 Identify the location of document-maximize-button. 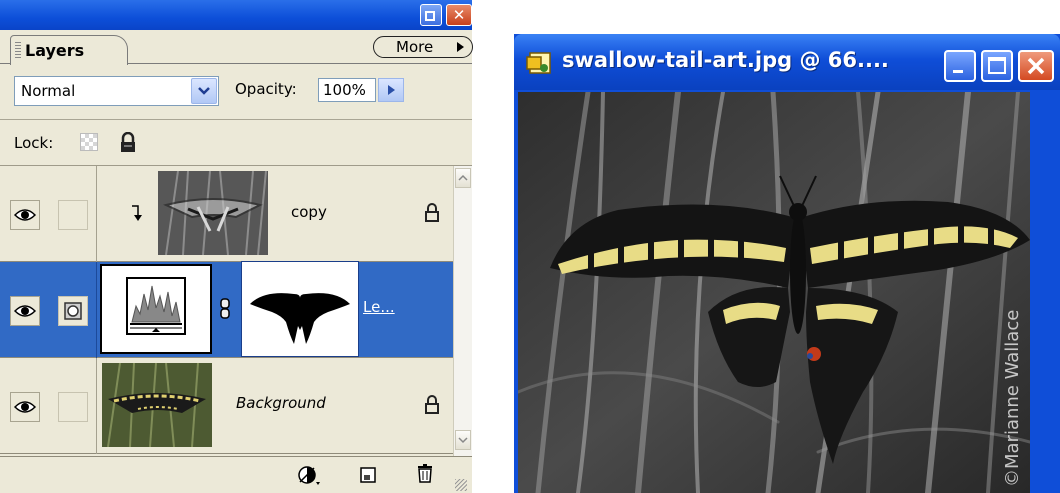
(997, 66).